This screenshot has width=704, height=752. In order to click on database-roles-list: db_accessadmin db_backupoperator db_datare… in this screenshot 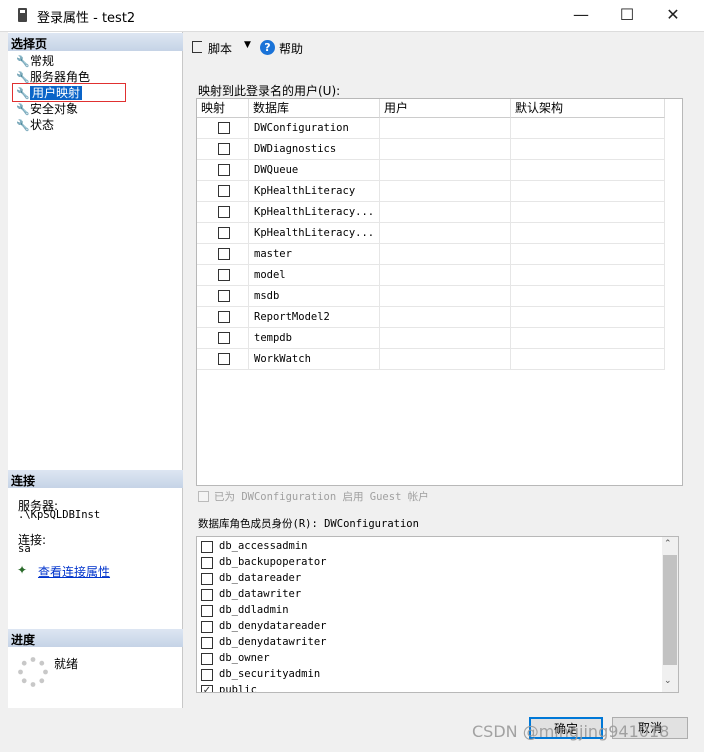, I will do `click(437, 614)`.